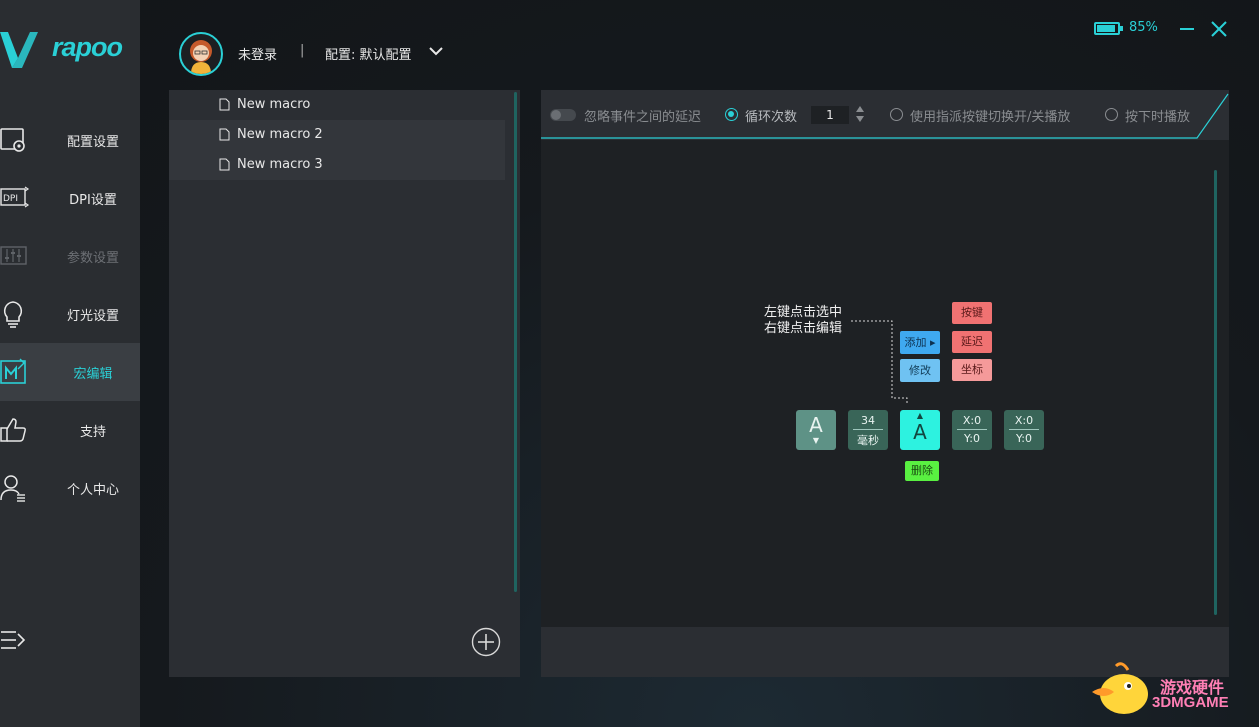  I want to click on minimize-button, so click(1187, 29).